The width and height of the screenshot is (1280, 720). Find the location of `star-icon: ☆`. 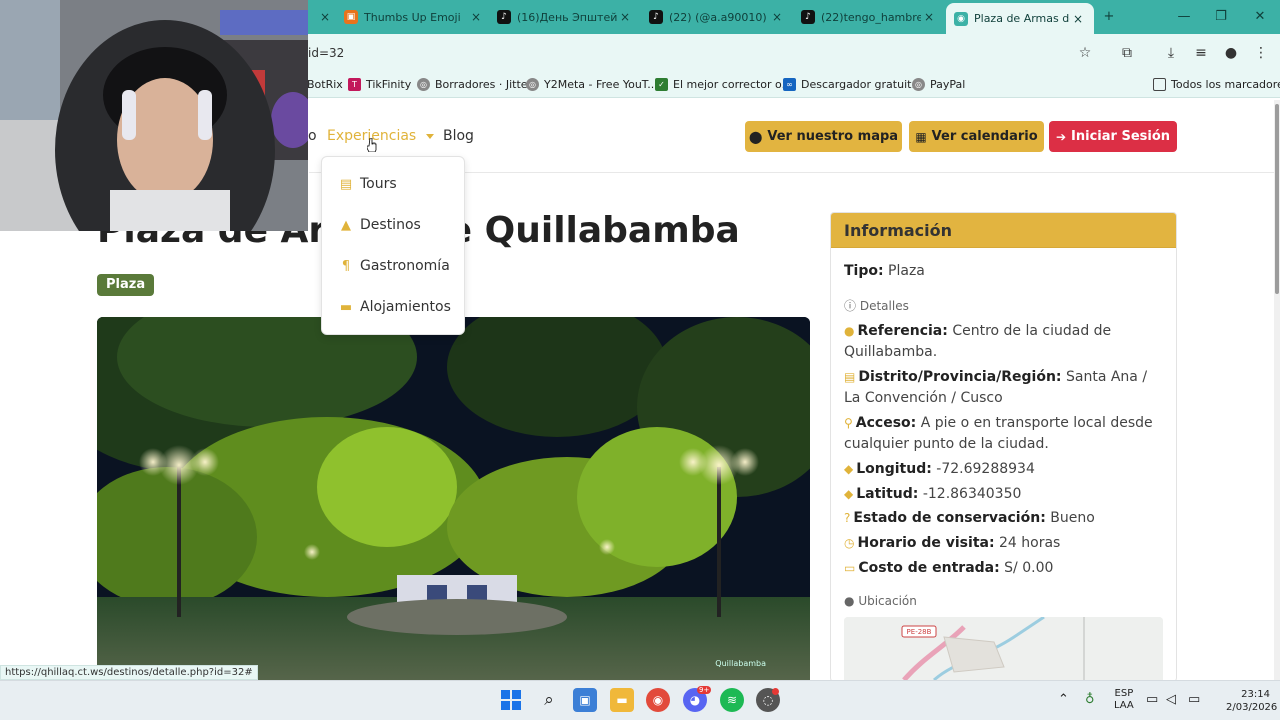

star-icon: ☆ is located at coordinates (1085, 53).